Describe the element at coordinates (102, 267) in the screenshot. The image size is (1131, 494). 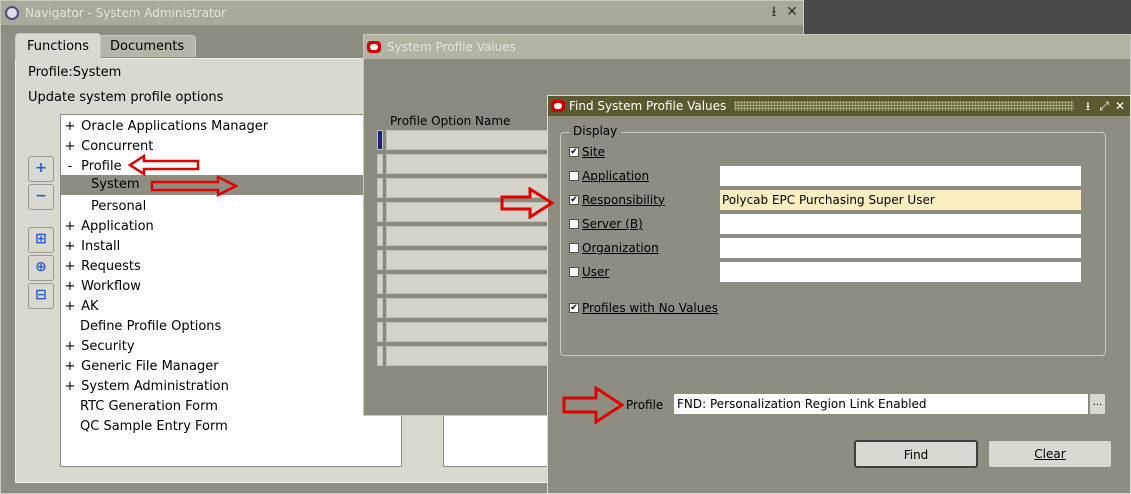
I see `tree-item: + Requests` at that location.